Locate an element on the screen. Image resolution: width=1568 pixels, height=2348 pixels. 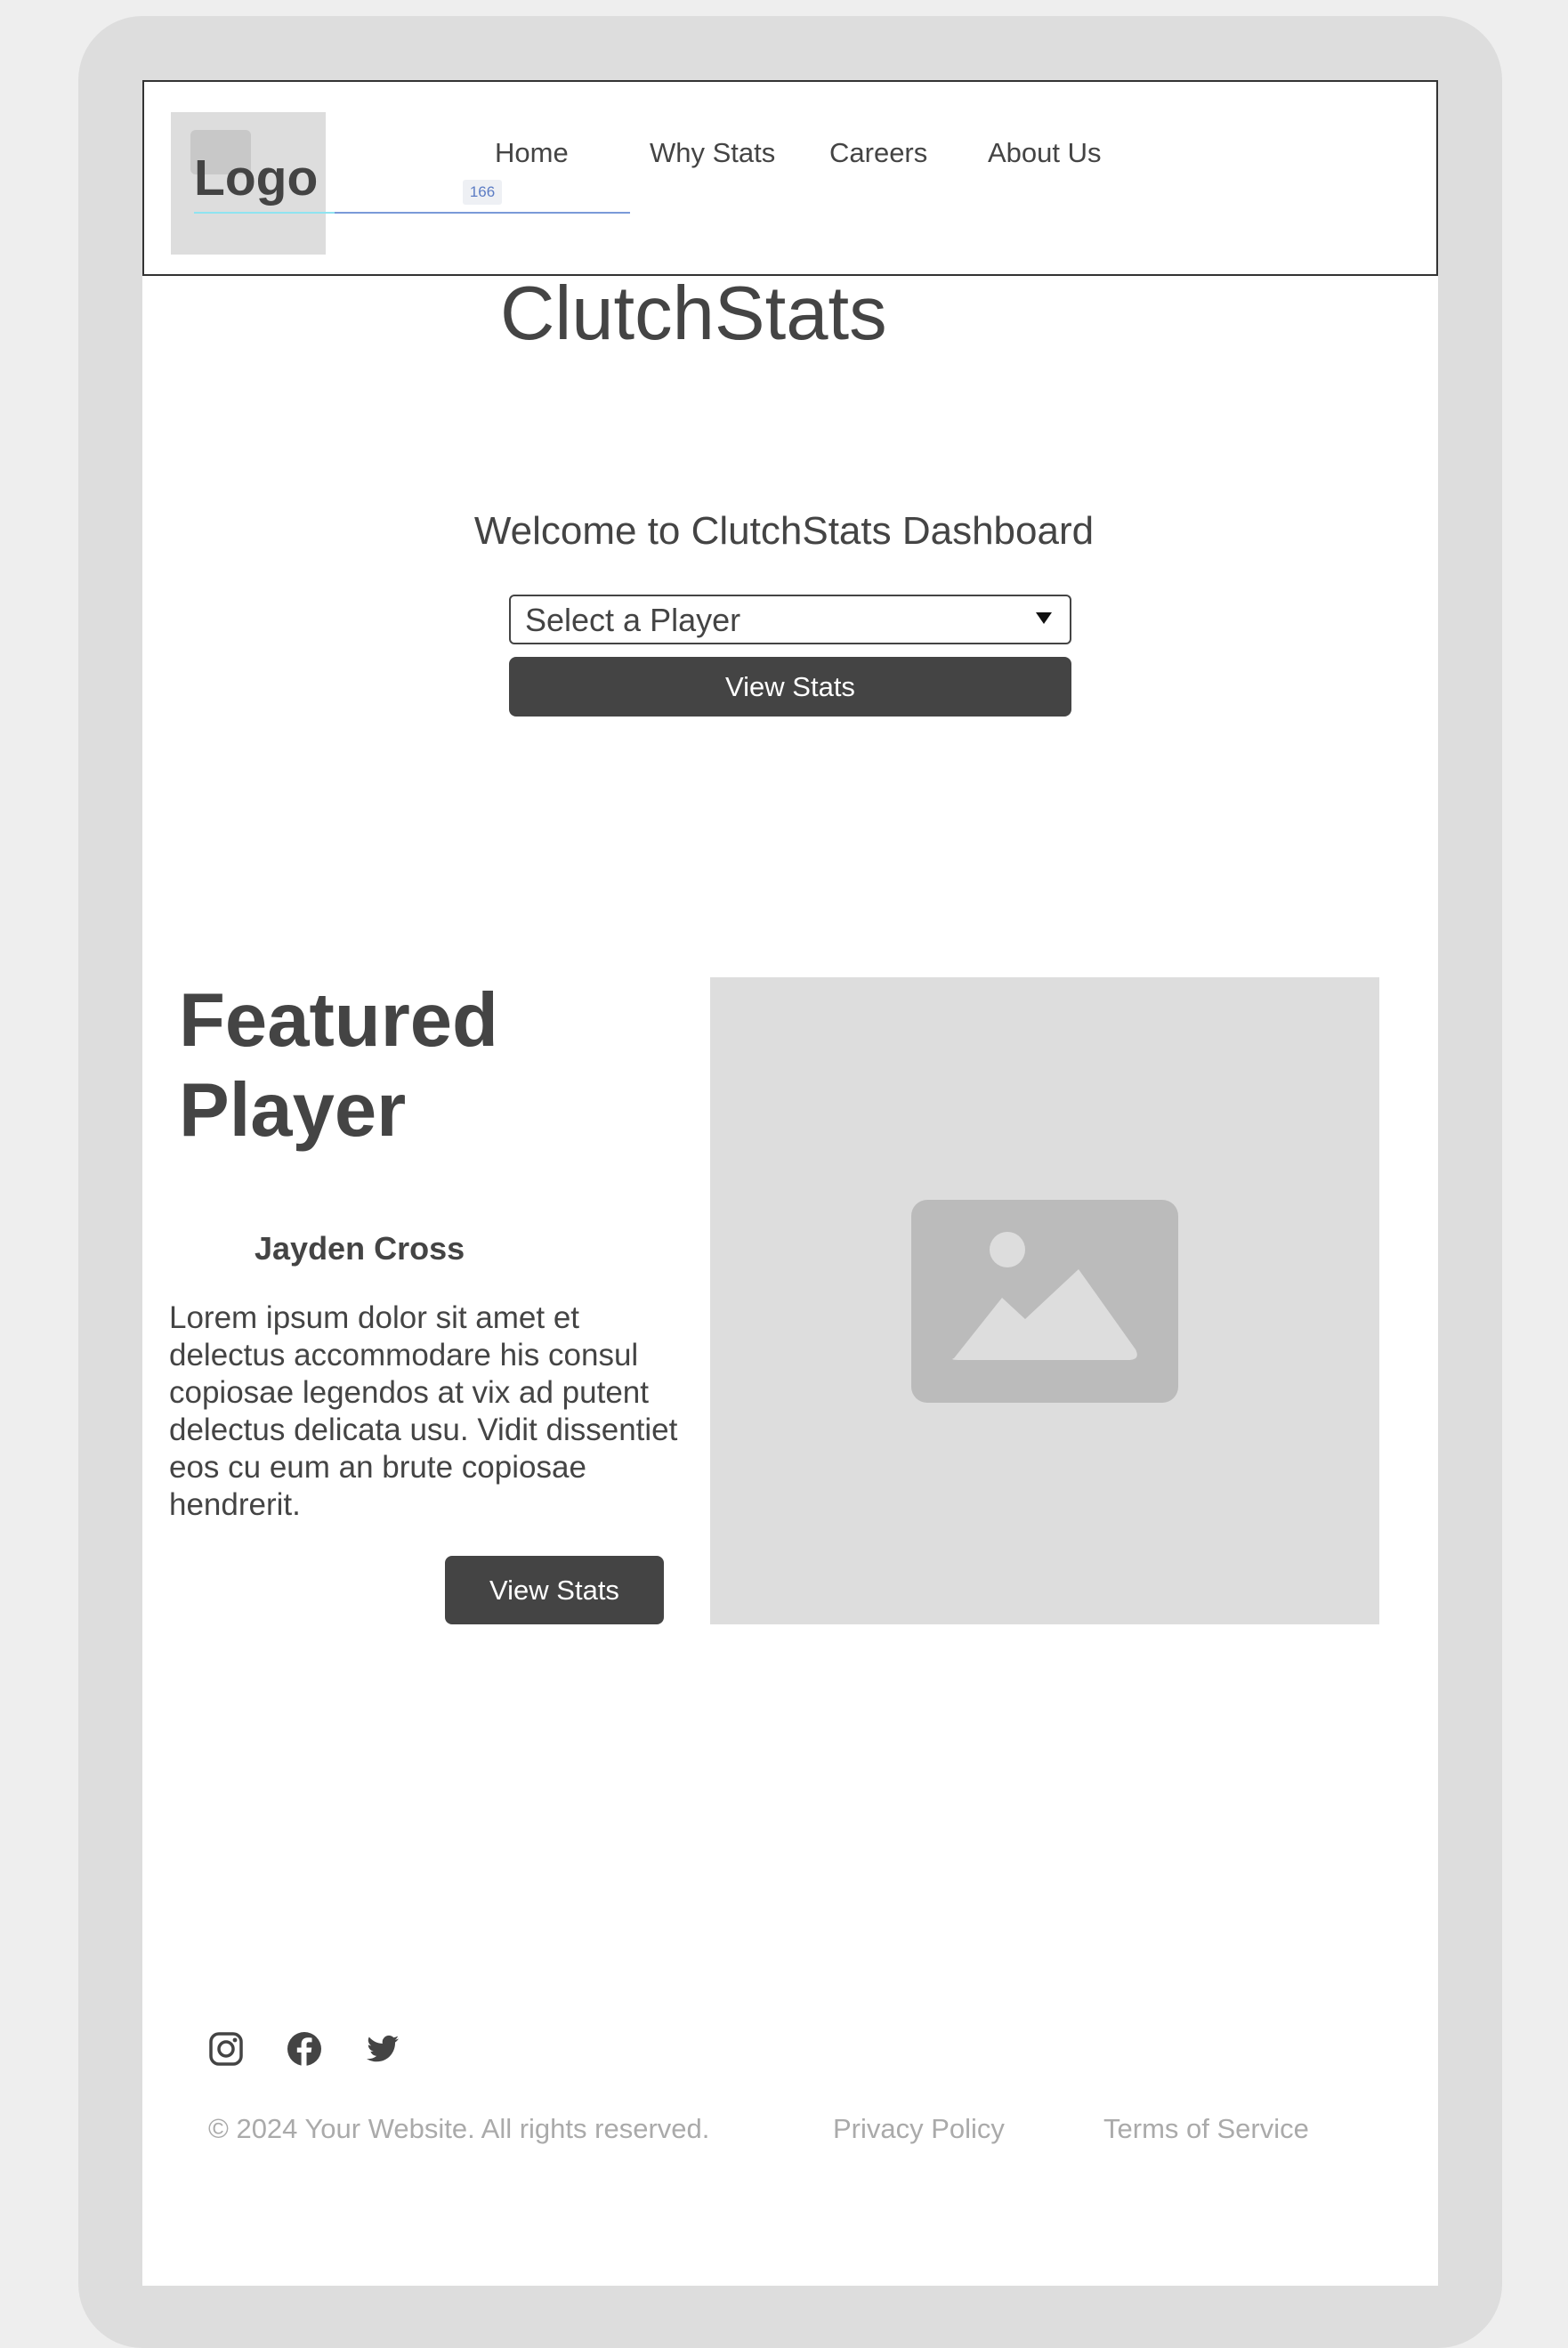
logo-text: Logo is located at coordinates (256, 178).